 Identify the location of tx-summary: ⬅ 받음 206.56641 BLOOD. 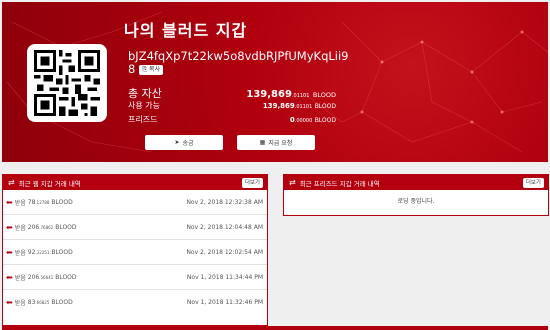
(41, 277).